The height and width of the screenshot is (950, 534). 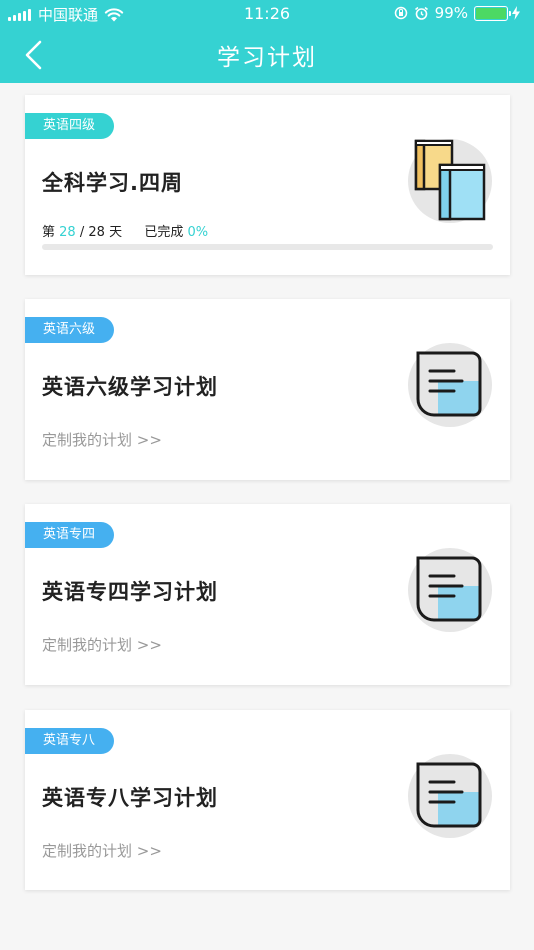 I want to click on plan-tag: 英语专四, so click(x=69, y=535).